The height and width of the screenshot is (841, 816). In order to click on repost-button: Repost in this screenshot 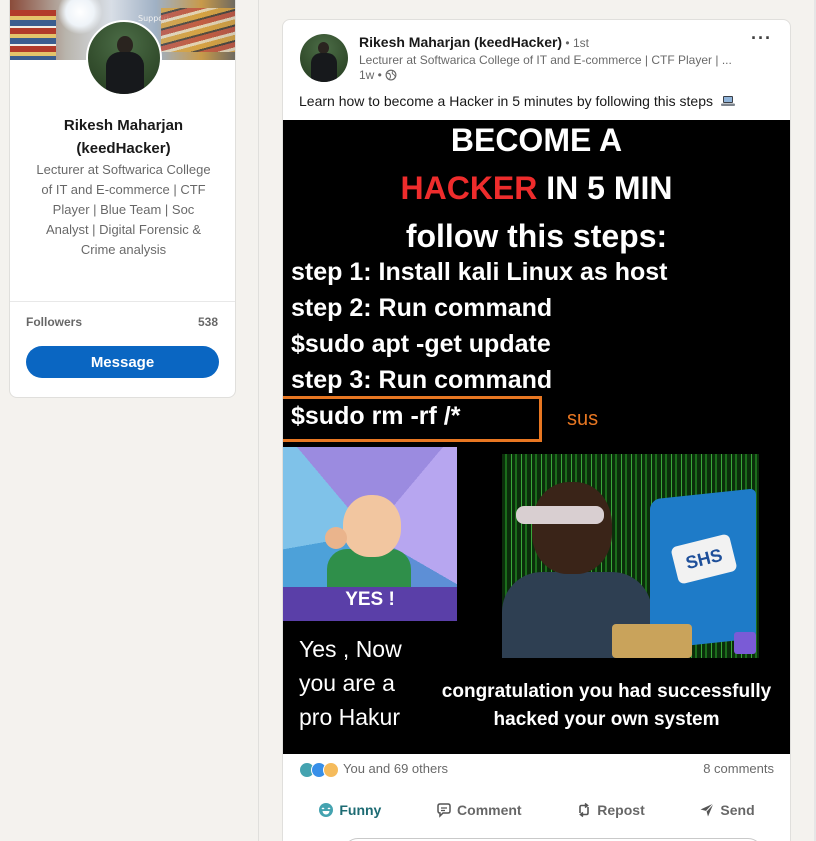, I will do `click(610, 810)`.